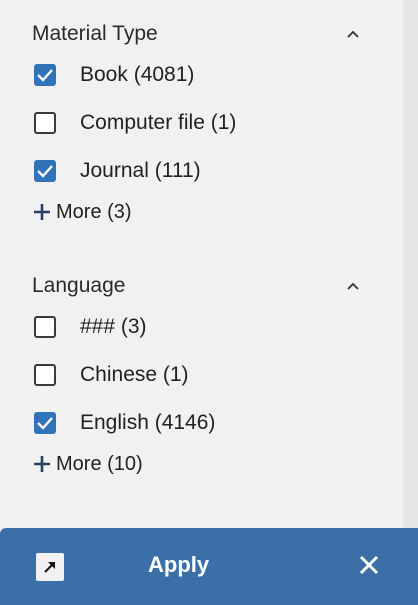 Image resolution: width=418 pixels, height=605 pixels. Describe the element at coordinates (134, 374) in the screenshot. I see `option-label: Chinese (1)` at that location.